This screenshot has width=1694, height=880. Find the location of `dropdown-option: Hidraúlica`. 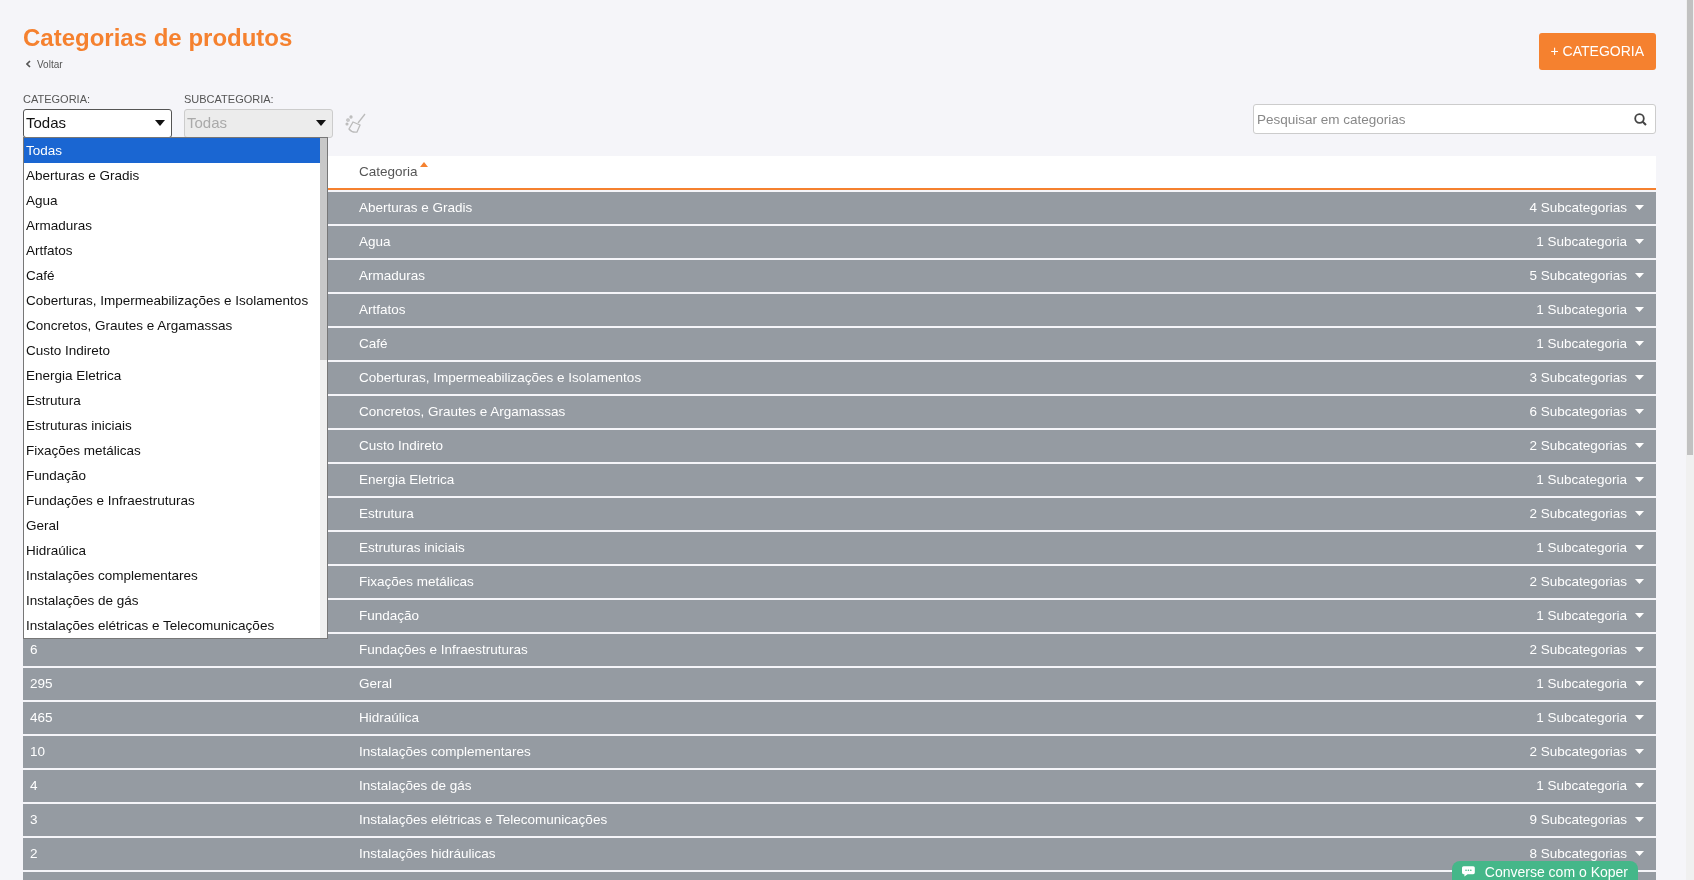

dropdown-option: Hidraúlica is located at coordinates (172, 550).